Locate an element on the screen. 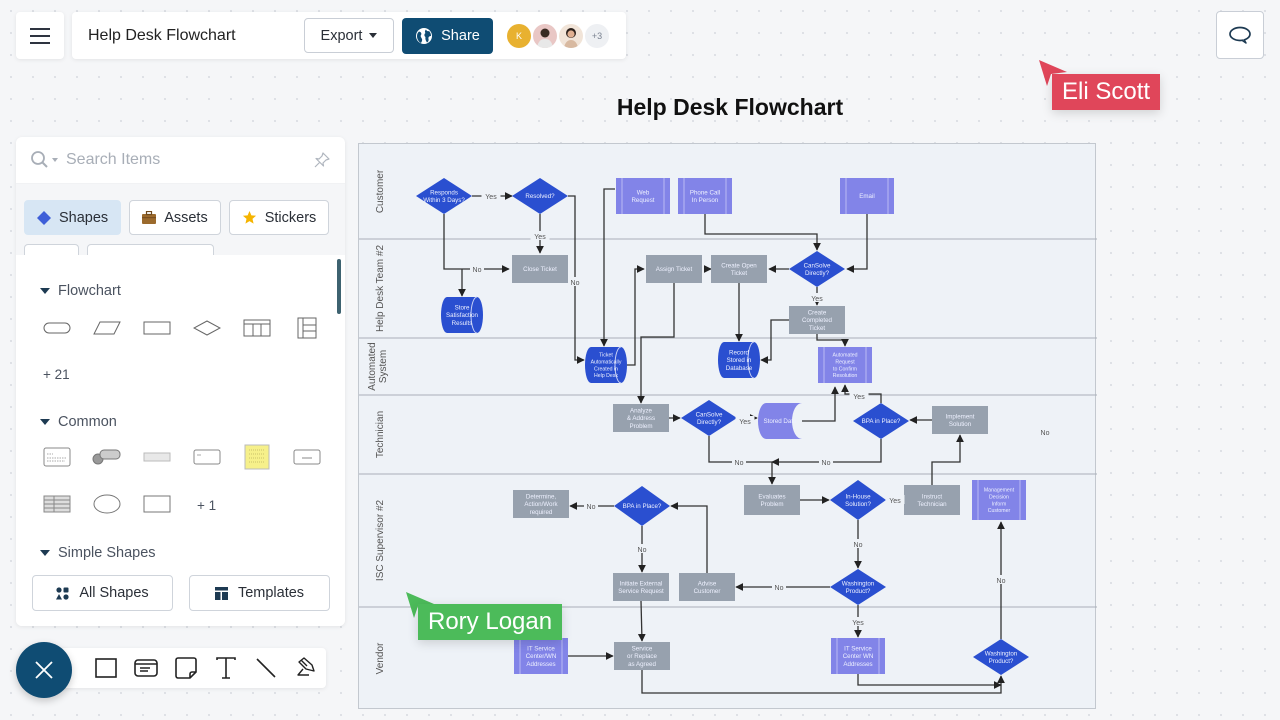  section-common: Common is located at coordinates (78, 422).